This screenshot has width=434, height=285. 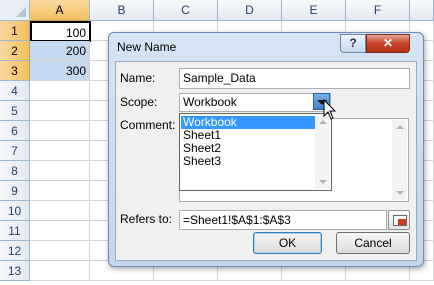 What do you see at coordinates (15, 111) in the screenshot?
I see `row-header-5: 5` at bounding box center [15, 111].